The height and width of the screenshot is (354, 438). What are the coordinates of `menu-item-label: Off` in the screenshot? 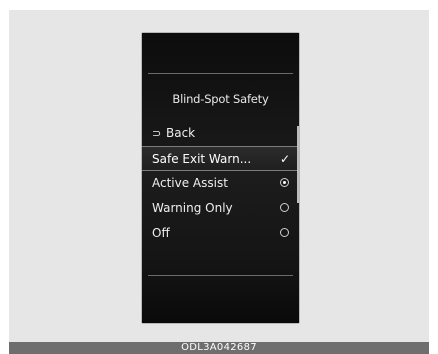 It's located at (161, 233).